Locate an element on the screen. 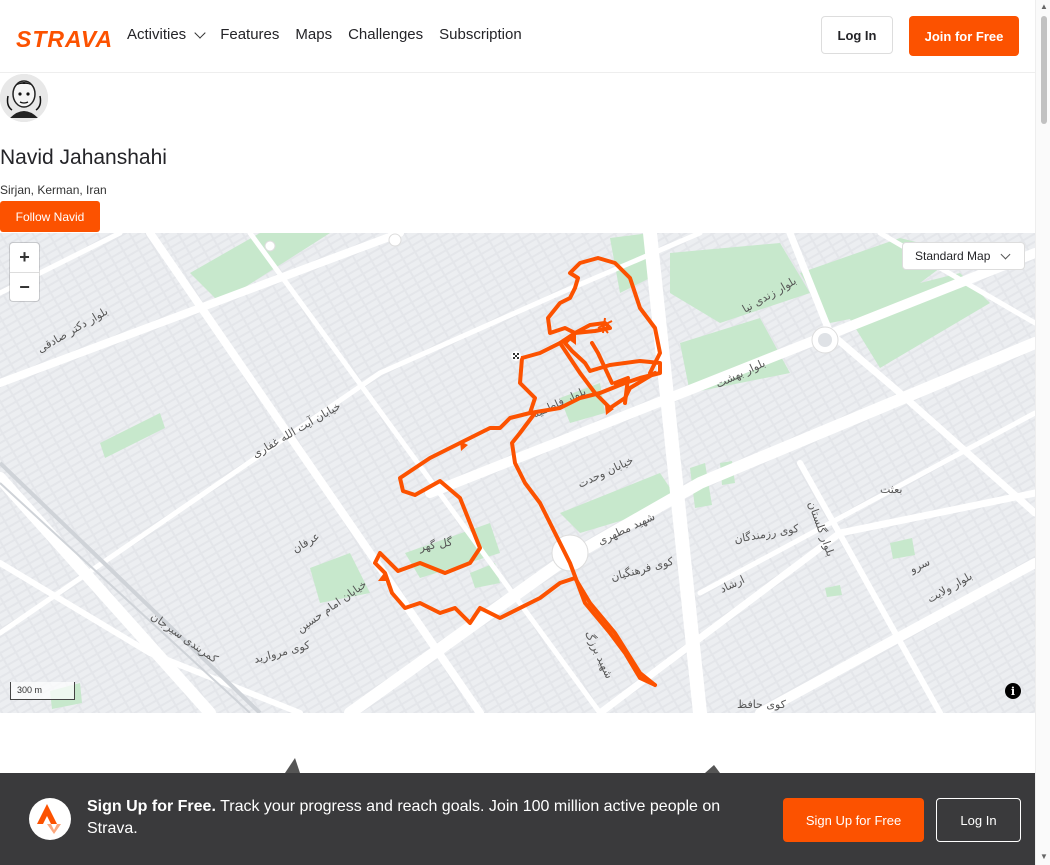 This screenshot has height=865, width=1050. map-style-select: Standard Map is located at coordinates (963, 256).